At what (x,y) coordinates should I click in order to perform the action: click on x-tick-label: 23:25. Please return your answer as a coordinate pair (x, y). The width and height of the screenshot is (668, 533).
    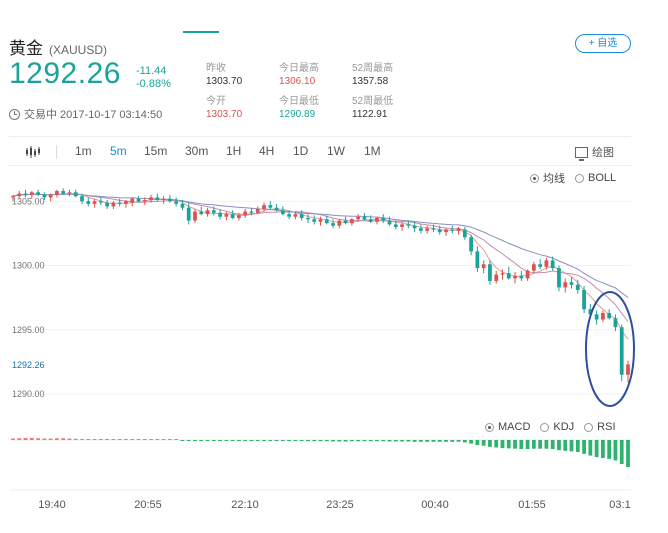
    Looking at the image, I should click on (340, 505).